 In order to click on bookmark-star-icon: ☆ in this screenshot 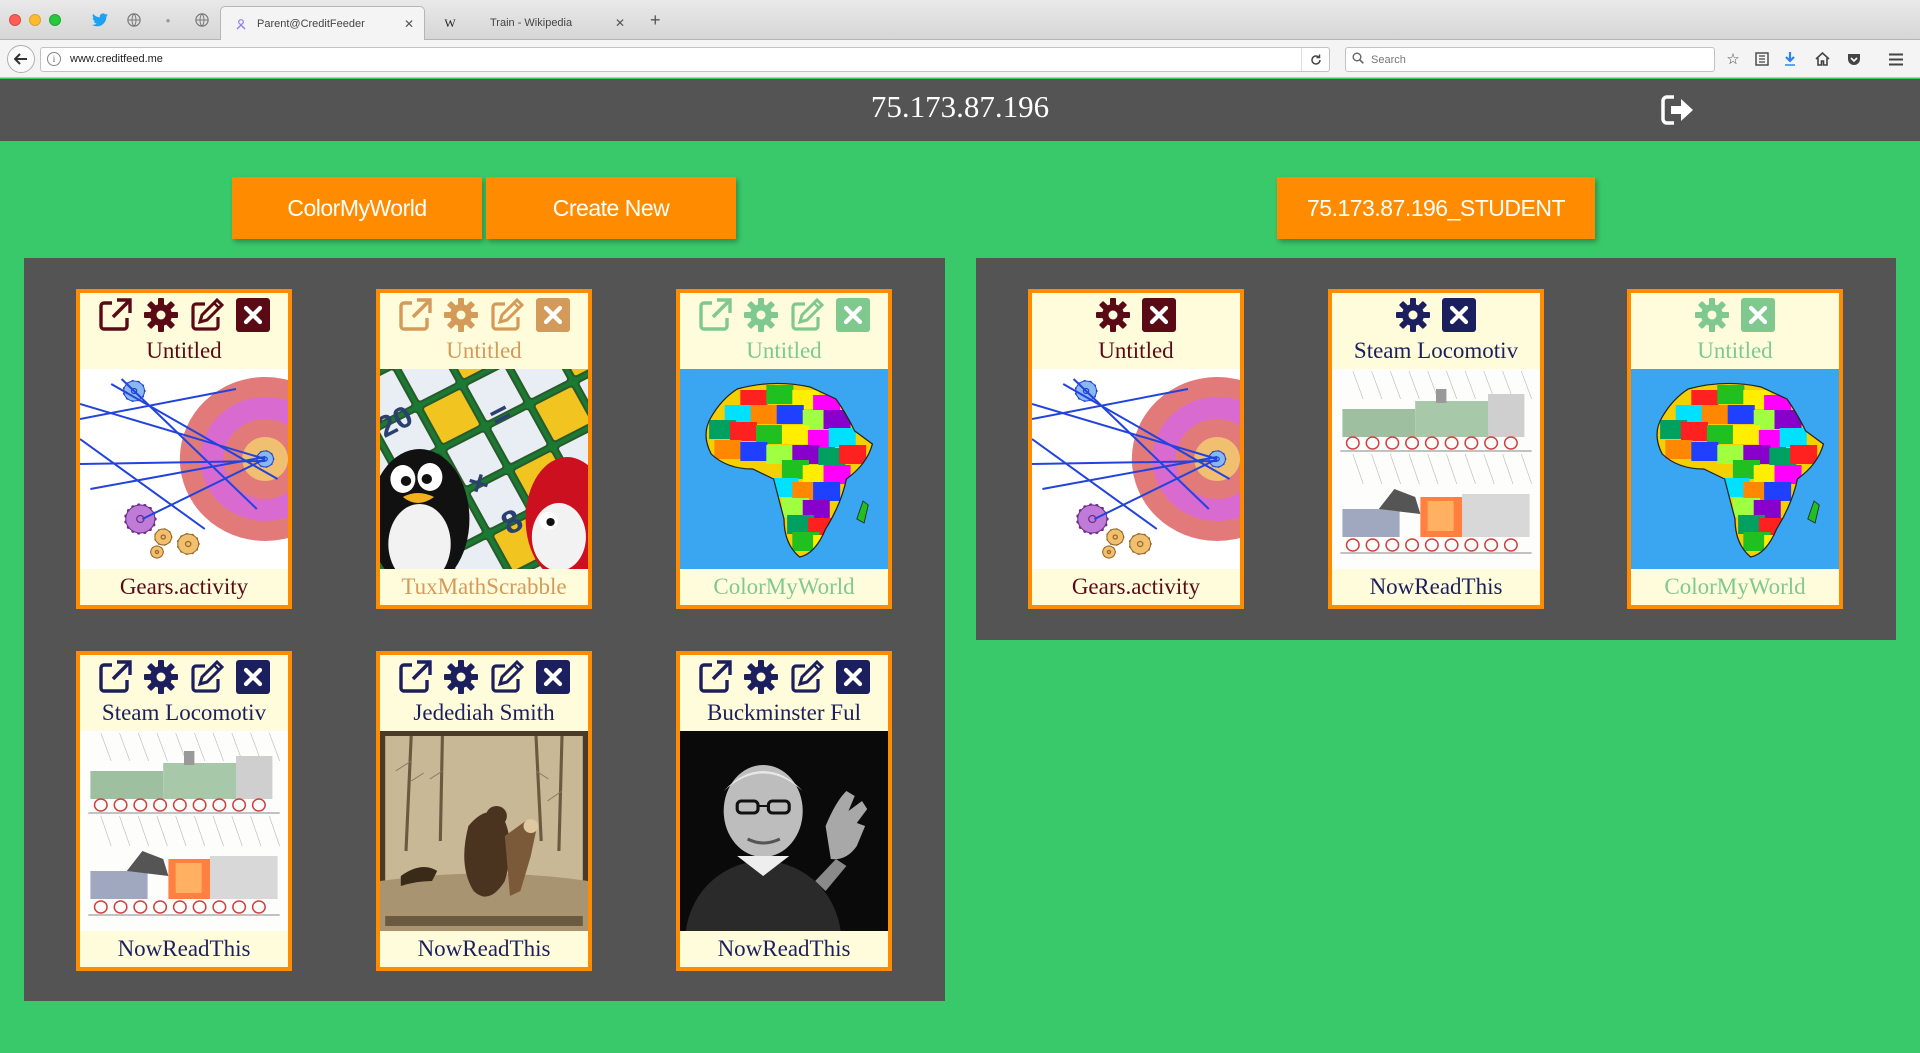, I will do `click(1733, 59)`.